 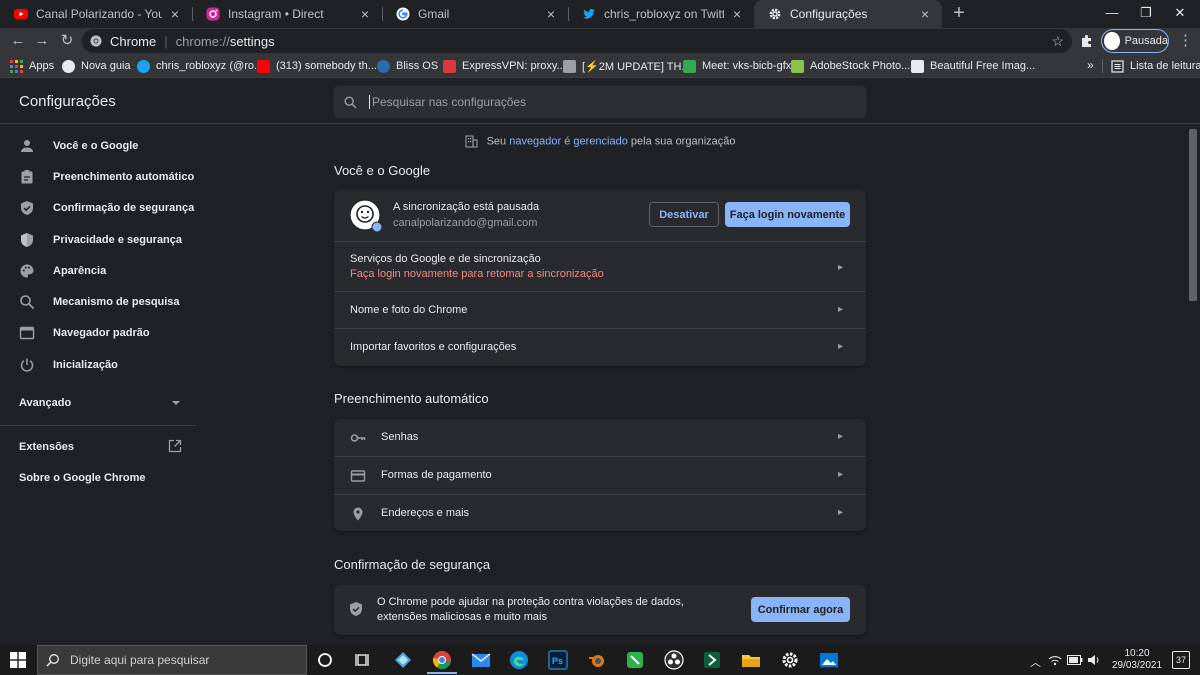 What do you see at coordinates (1193, 215) in the screenshot?
I see `scrollbar-thumb` at bounding box center [1193, 215].